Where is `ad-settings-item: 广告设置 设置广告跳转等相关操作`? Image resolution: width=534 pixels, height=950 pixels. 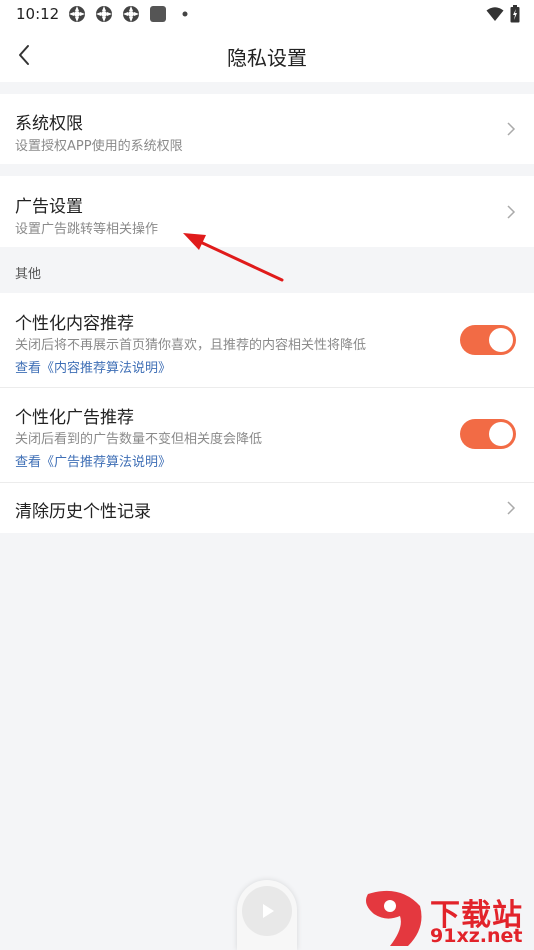 ad-settings-item: 广告设置 设置广告跳转等相关操作 is located at coordinates (267, 211).